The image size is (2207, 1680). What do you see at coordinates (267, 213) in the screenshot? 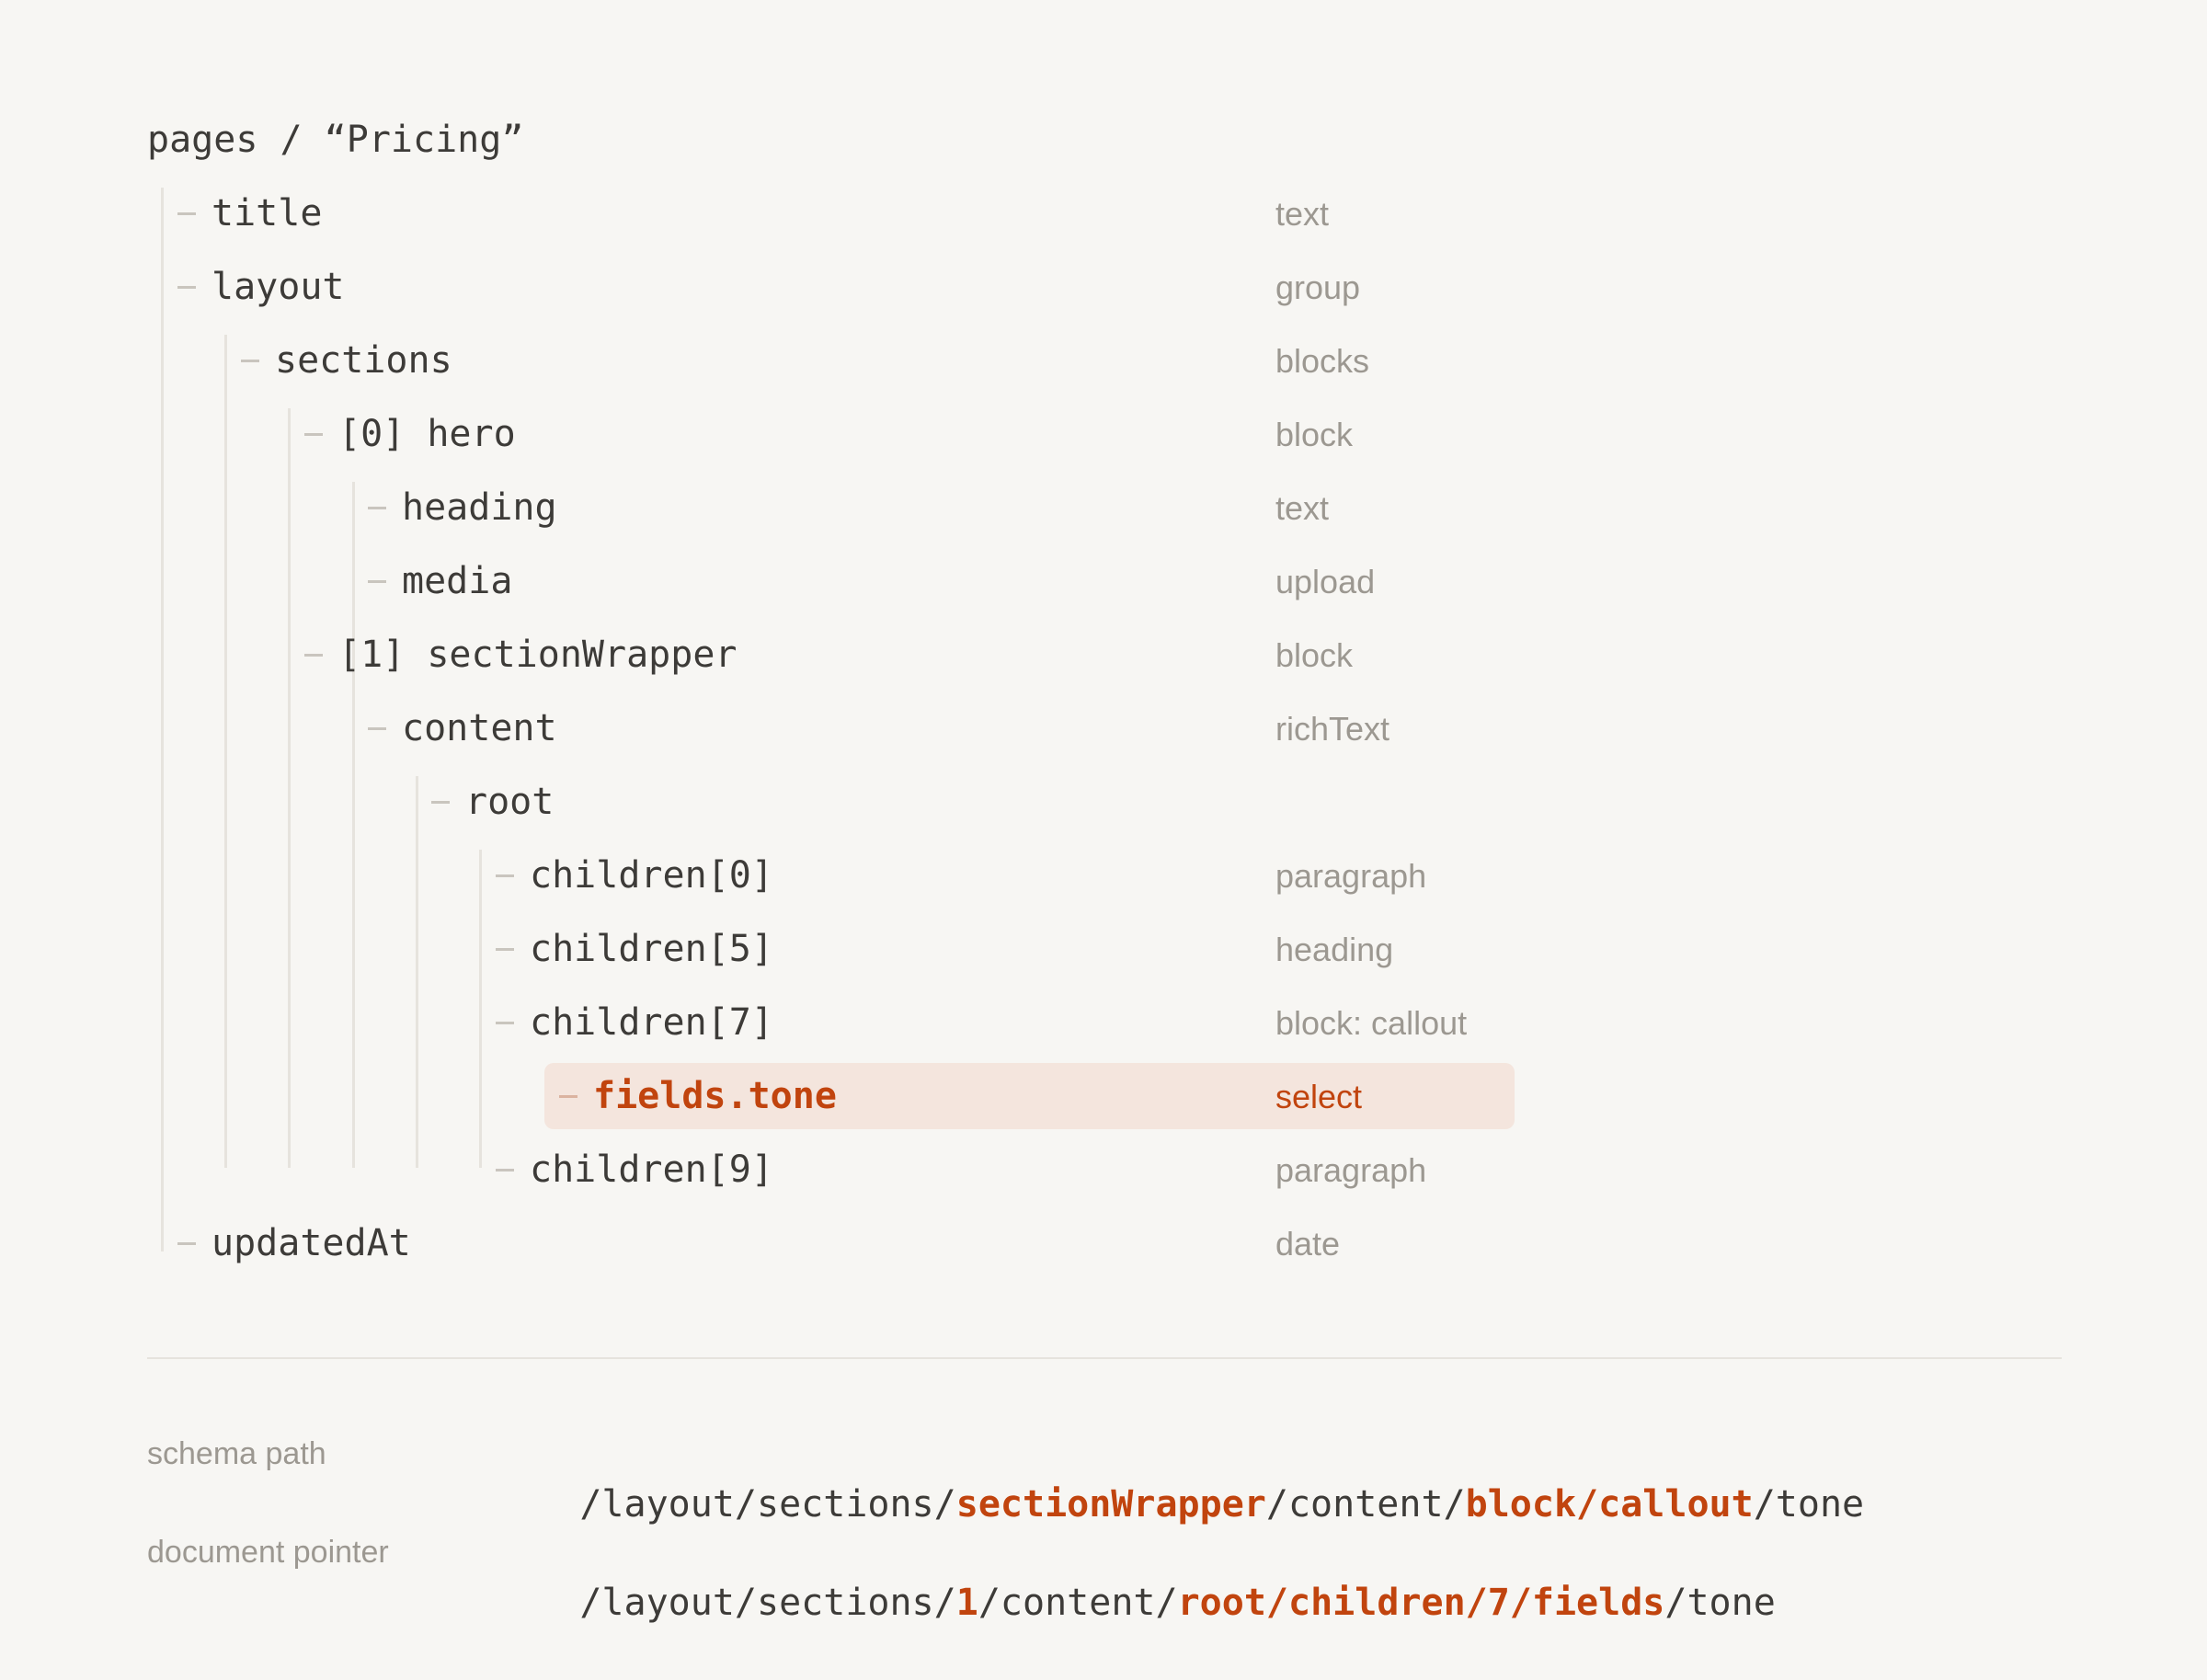
I see `node-label: title` at bounding box center [267, 213].